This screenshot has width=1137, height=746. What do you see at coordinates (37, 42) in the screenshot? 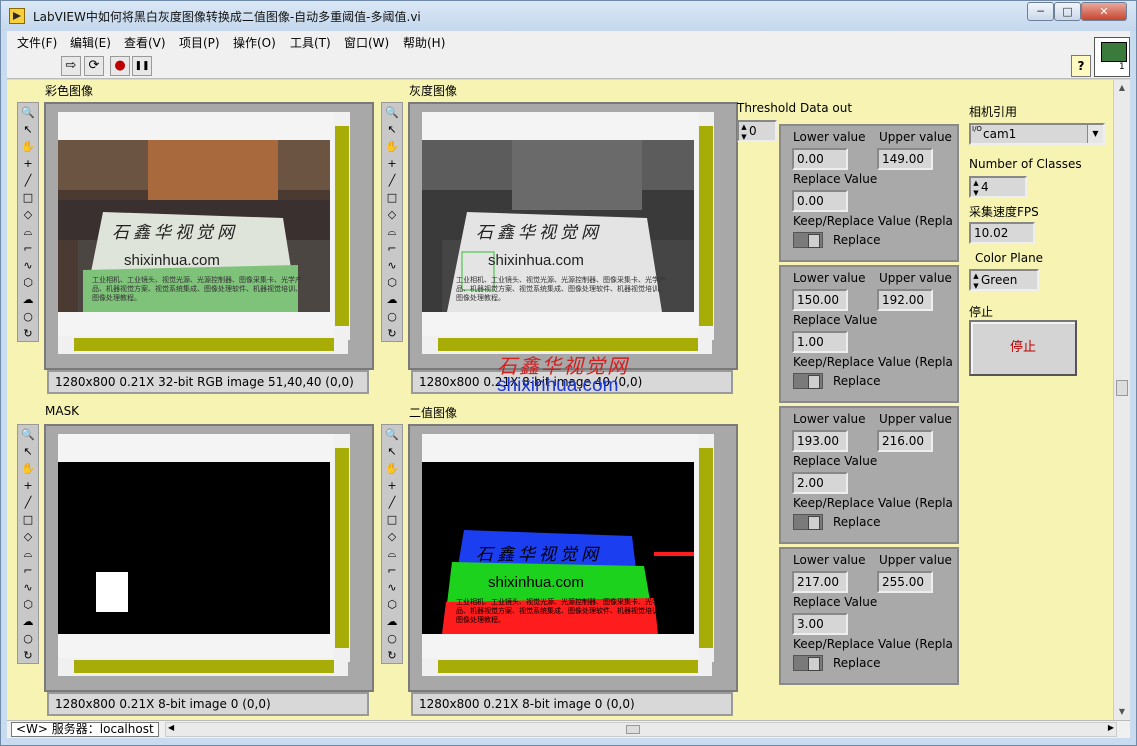
I see `menu-file: 文件(F)` at bounding box center [37, 42].